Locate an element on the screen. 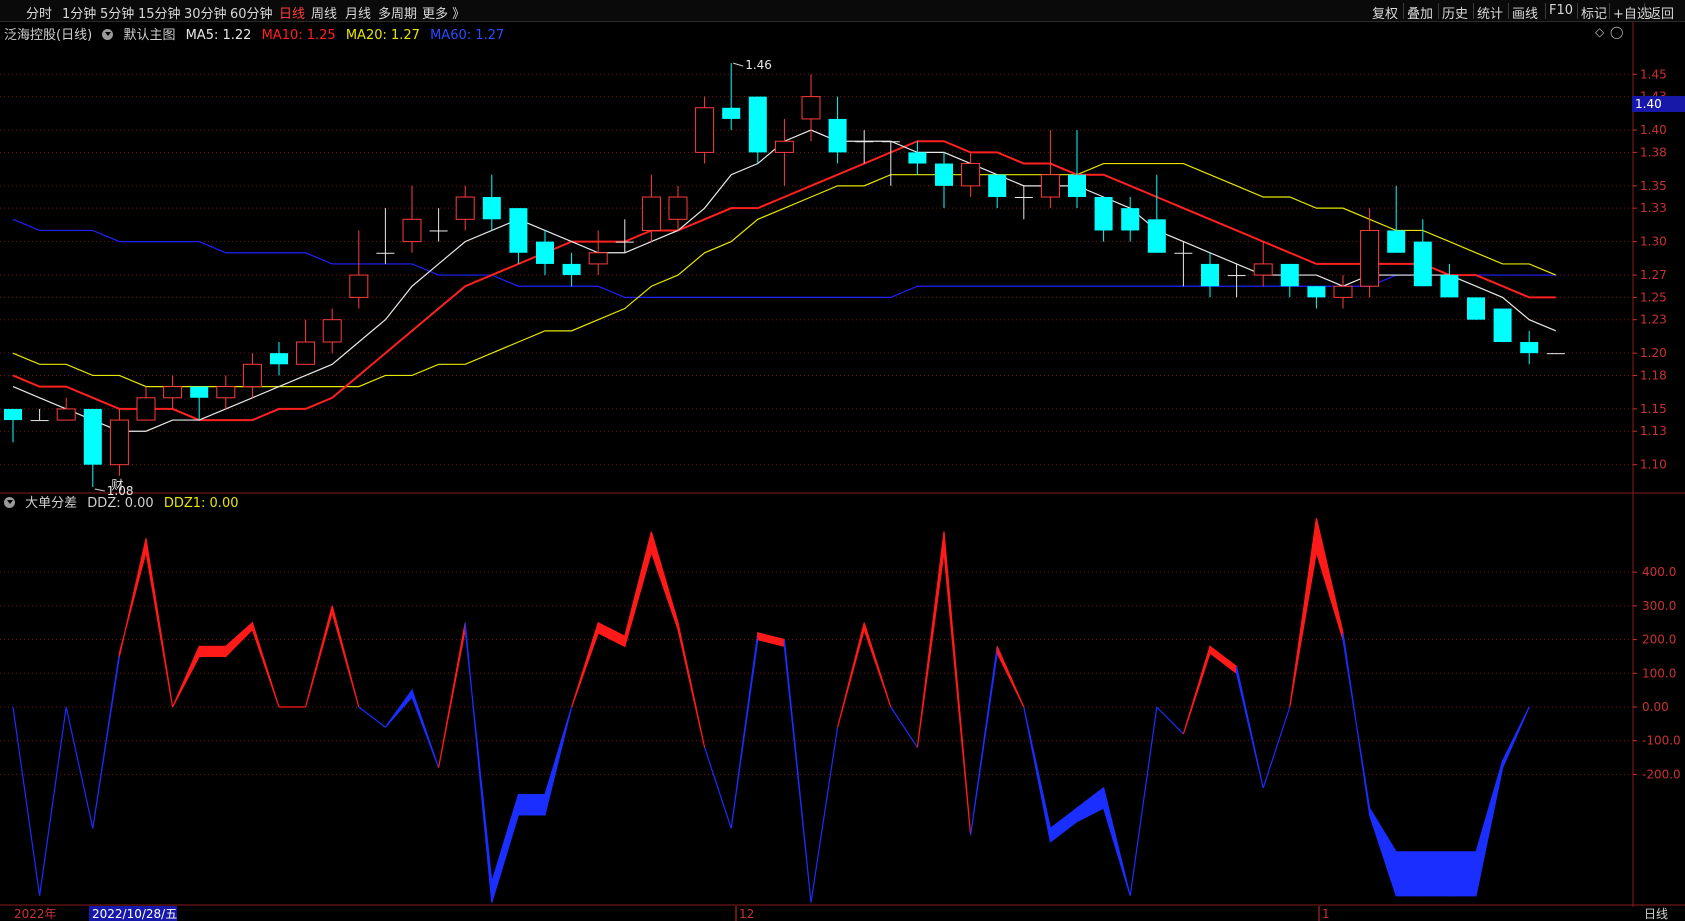 Image resolution: width=1685 pixels, height=921 pixels. circle-icon: ◯ is located at coordinates (1616, 32).